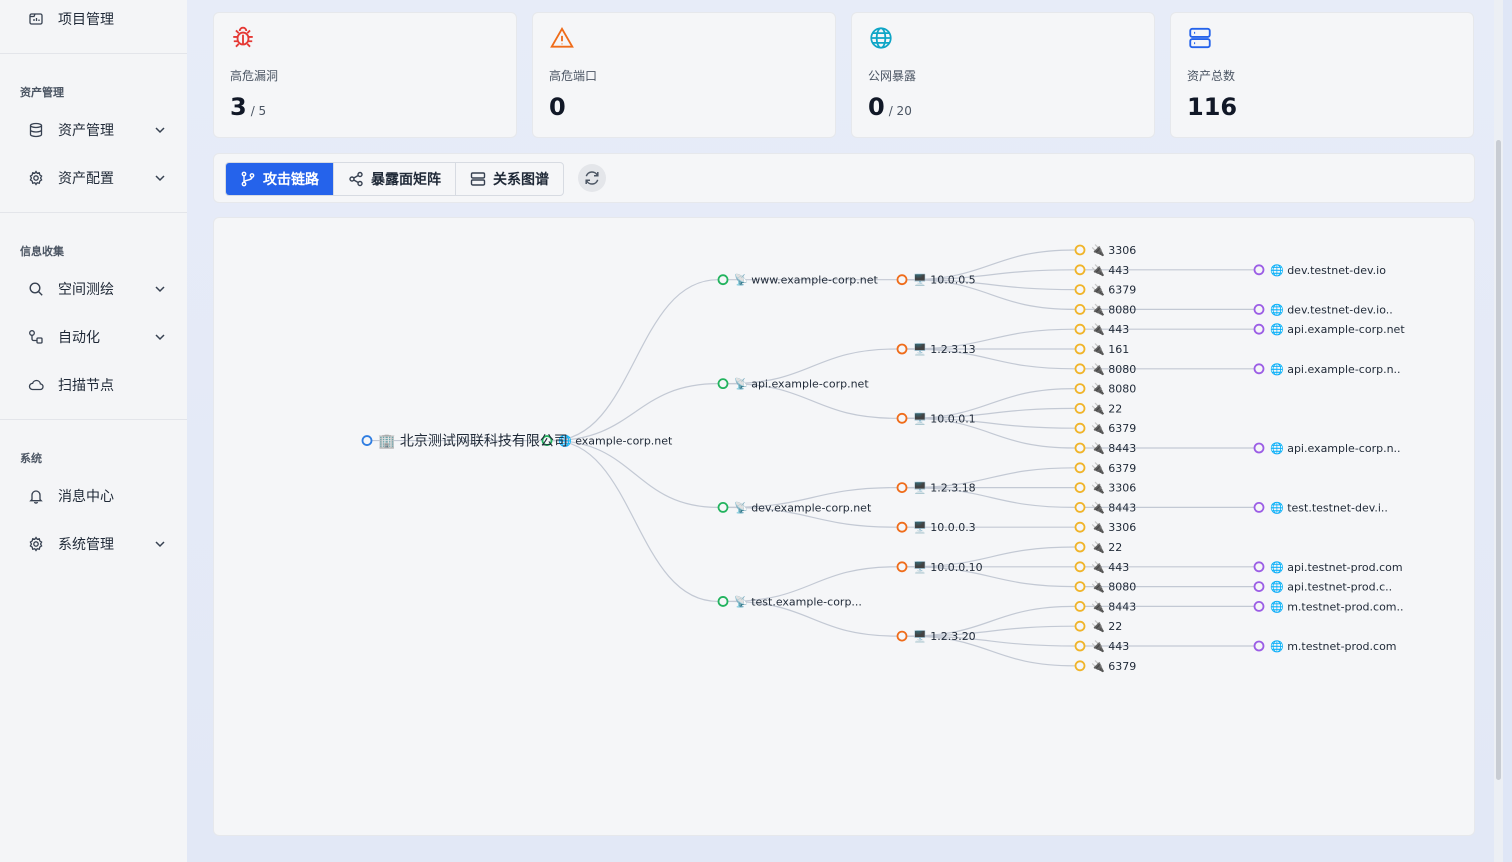 The width and height of the screenshot is (1512, 862). I want to click on url-label: 🌐 dev.testnet-dev.io.., so click(1331, 309).